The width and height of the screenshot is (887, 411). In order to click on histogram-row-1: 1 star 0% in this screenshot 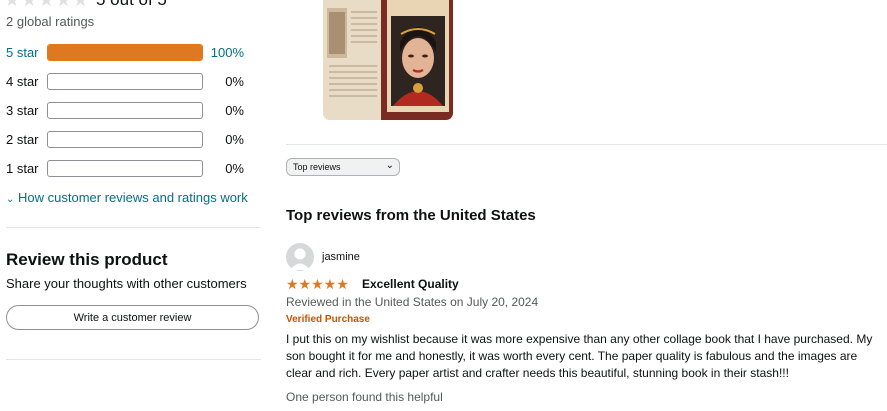, I will do `click(128, 169)`.